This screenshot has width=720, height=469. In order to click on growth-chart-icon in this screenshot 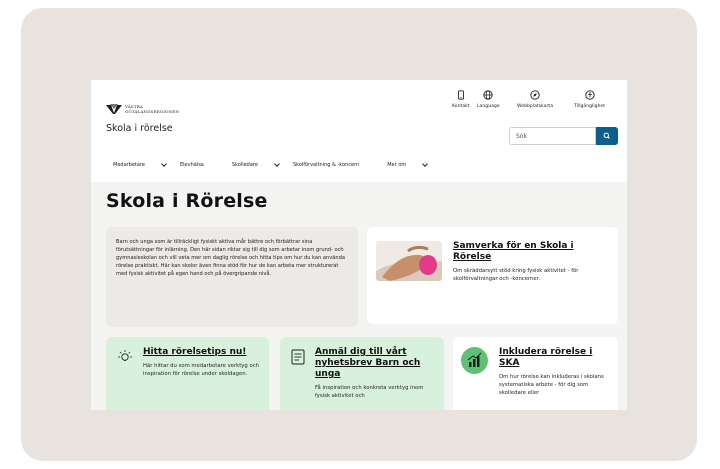, I will do `click(474, 359)`.